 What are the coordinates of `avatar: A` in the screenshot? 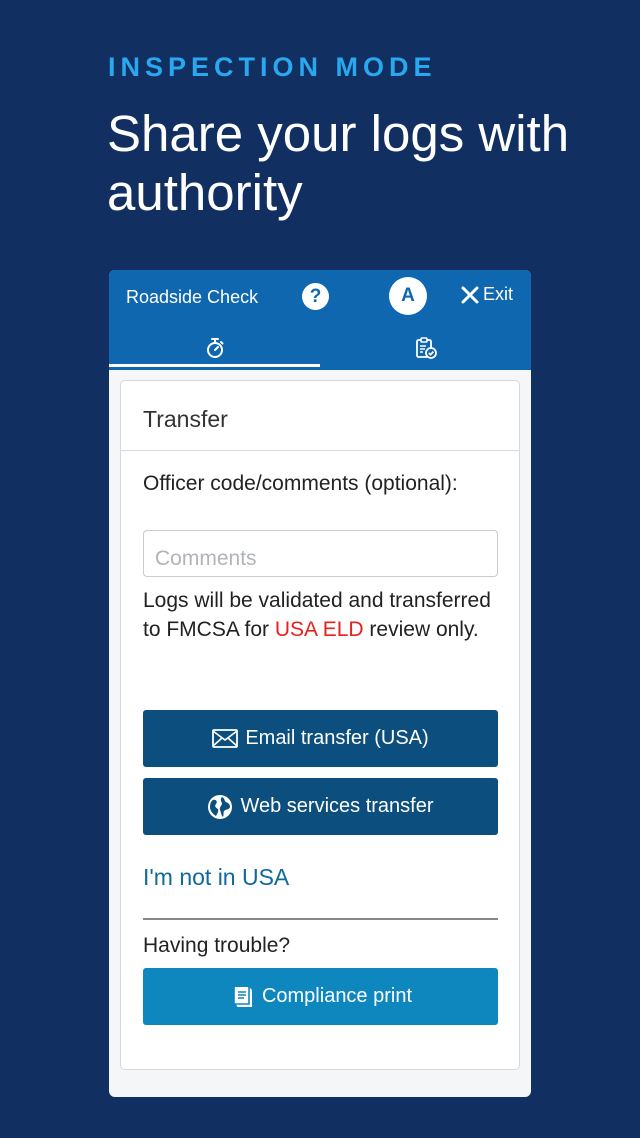 It's located at (408, 296).